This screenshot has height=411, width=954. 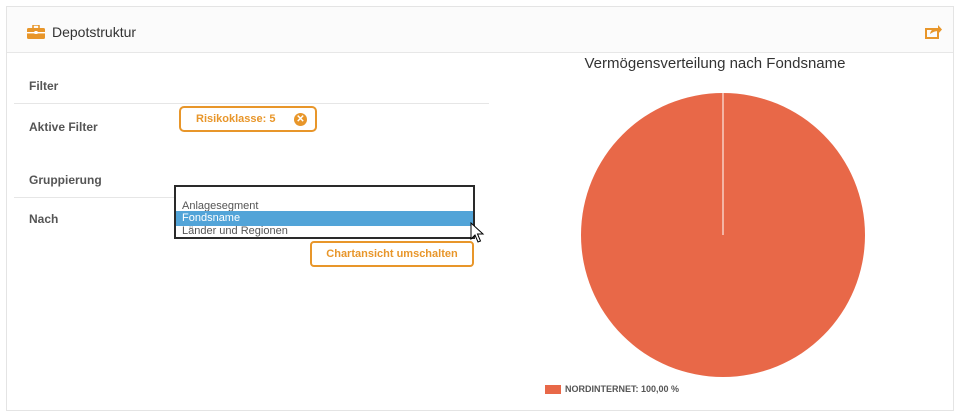 I want to click on mouse-cursor-icon, so click(x=477, y=232).